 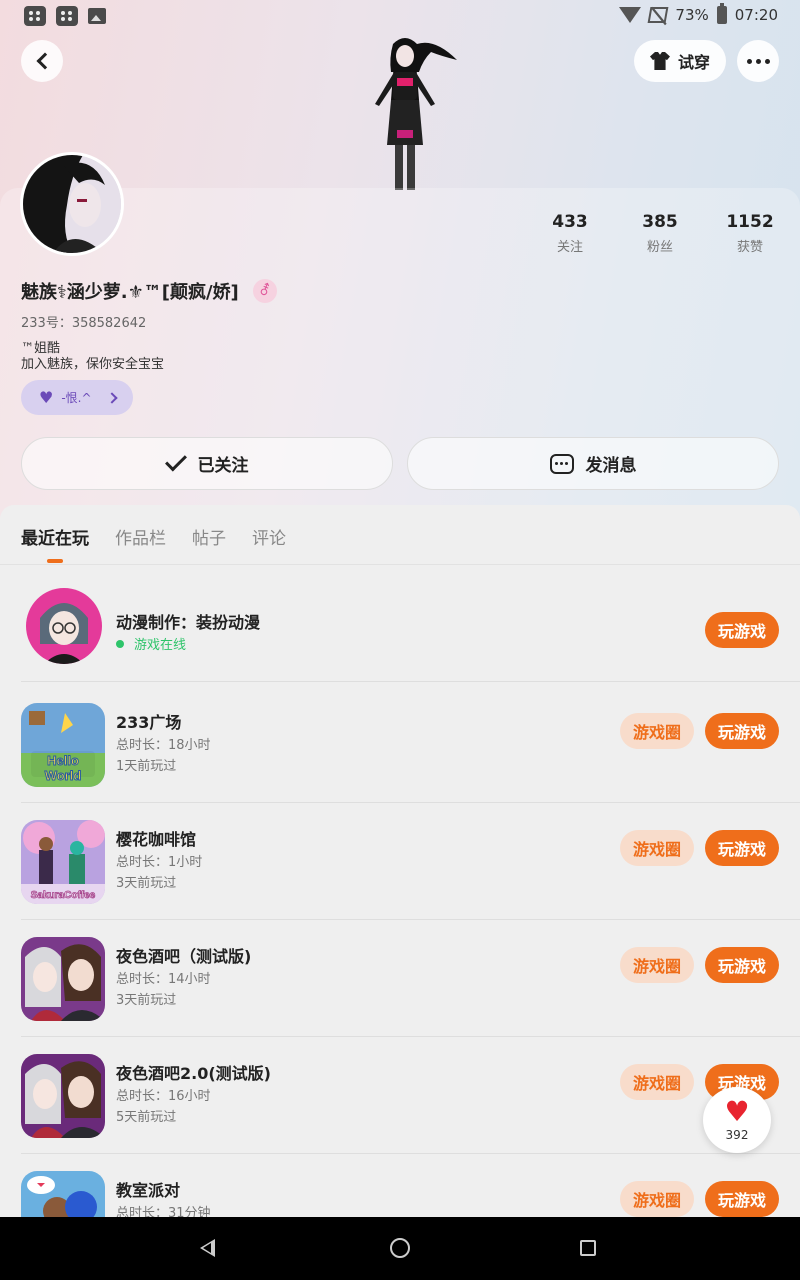 I want to click on nav-recents-icon, so click(x=588, y=1248).